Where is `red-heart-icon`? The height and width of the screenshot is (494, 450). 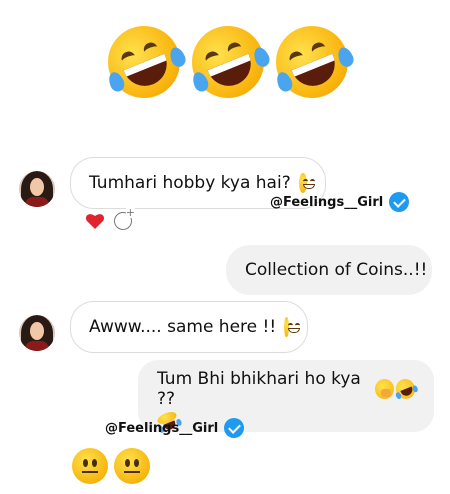
red-heart-icon is located at coordinates (95, 221).